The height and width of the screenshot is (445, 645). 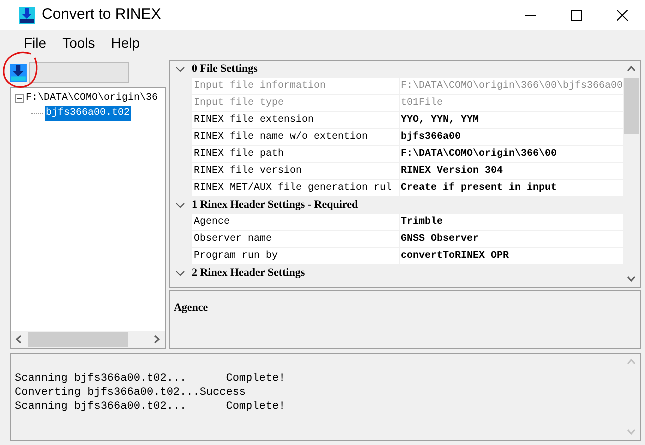 I want to click on collapse-toggle-icon, so click(x=19, y=98).